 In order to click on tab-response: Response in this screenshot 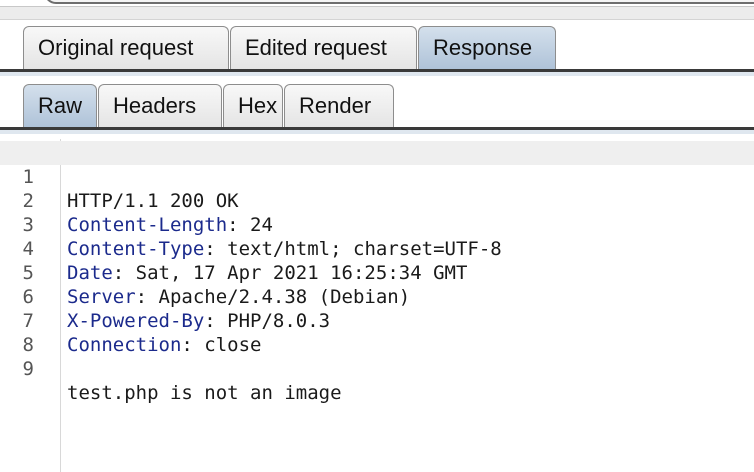, I will do `click(487, 48)`.